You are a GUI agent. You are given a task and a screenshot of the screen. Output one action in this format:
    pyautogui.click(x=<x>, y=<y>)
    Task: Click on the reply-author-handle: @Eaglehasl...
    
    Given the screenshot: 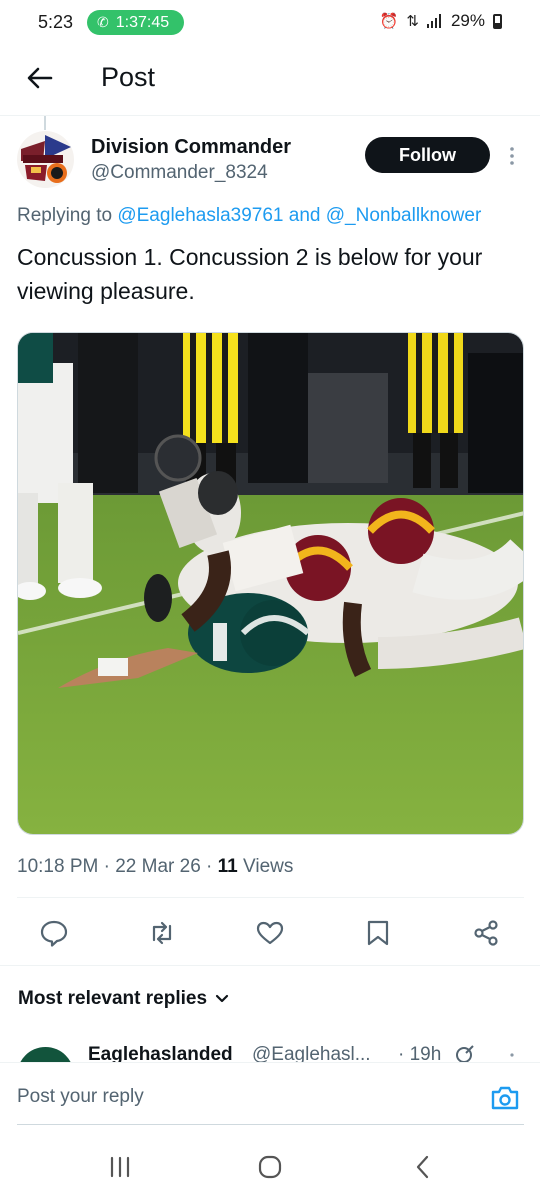 What is the action you would take?
    pyautogui.click(x=311, y=1053)
    